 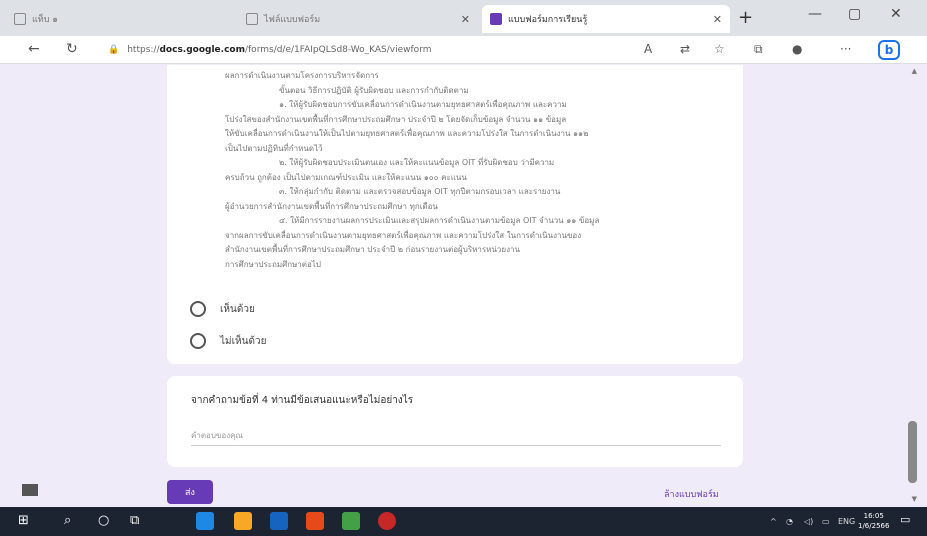 What do you see at coordinates (815, 14) in the screenshot?
I see `minimize-icon: —` at bounding box center [815, 14].